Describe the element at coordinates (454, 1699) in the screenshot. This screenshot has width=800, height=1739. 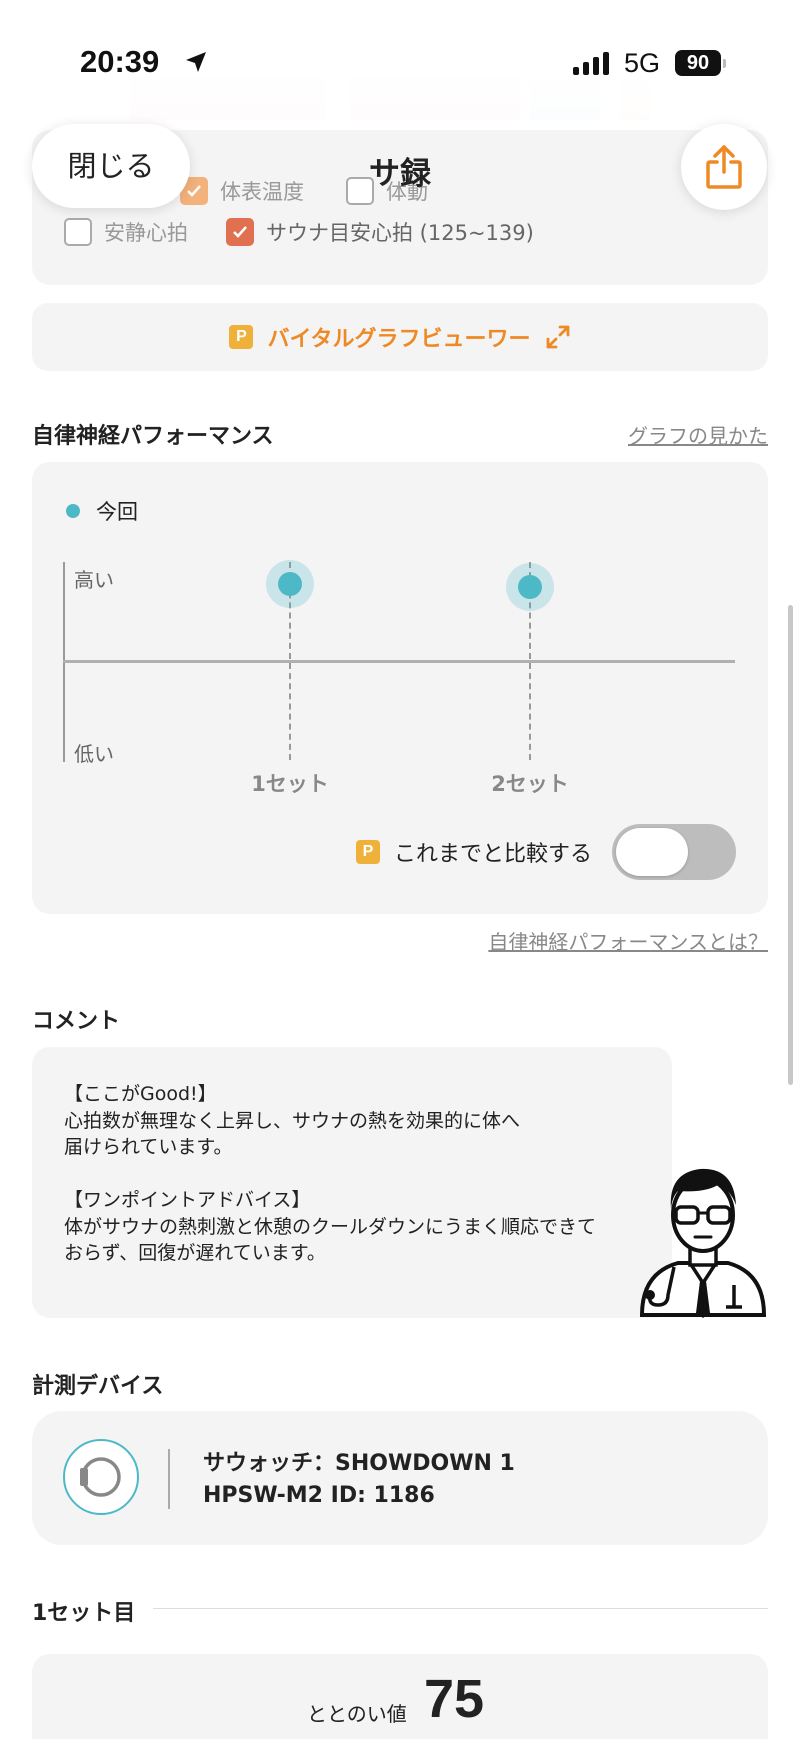
I see `score-value: 75` at that location.